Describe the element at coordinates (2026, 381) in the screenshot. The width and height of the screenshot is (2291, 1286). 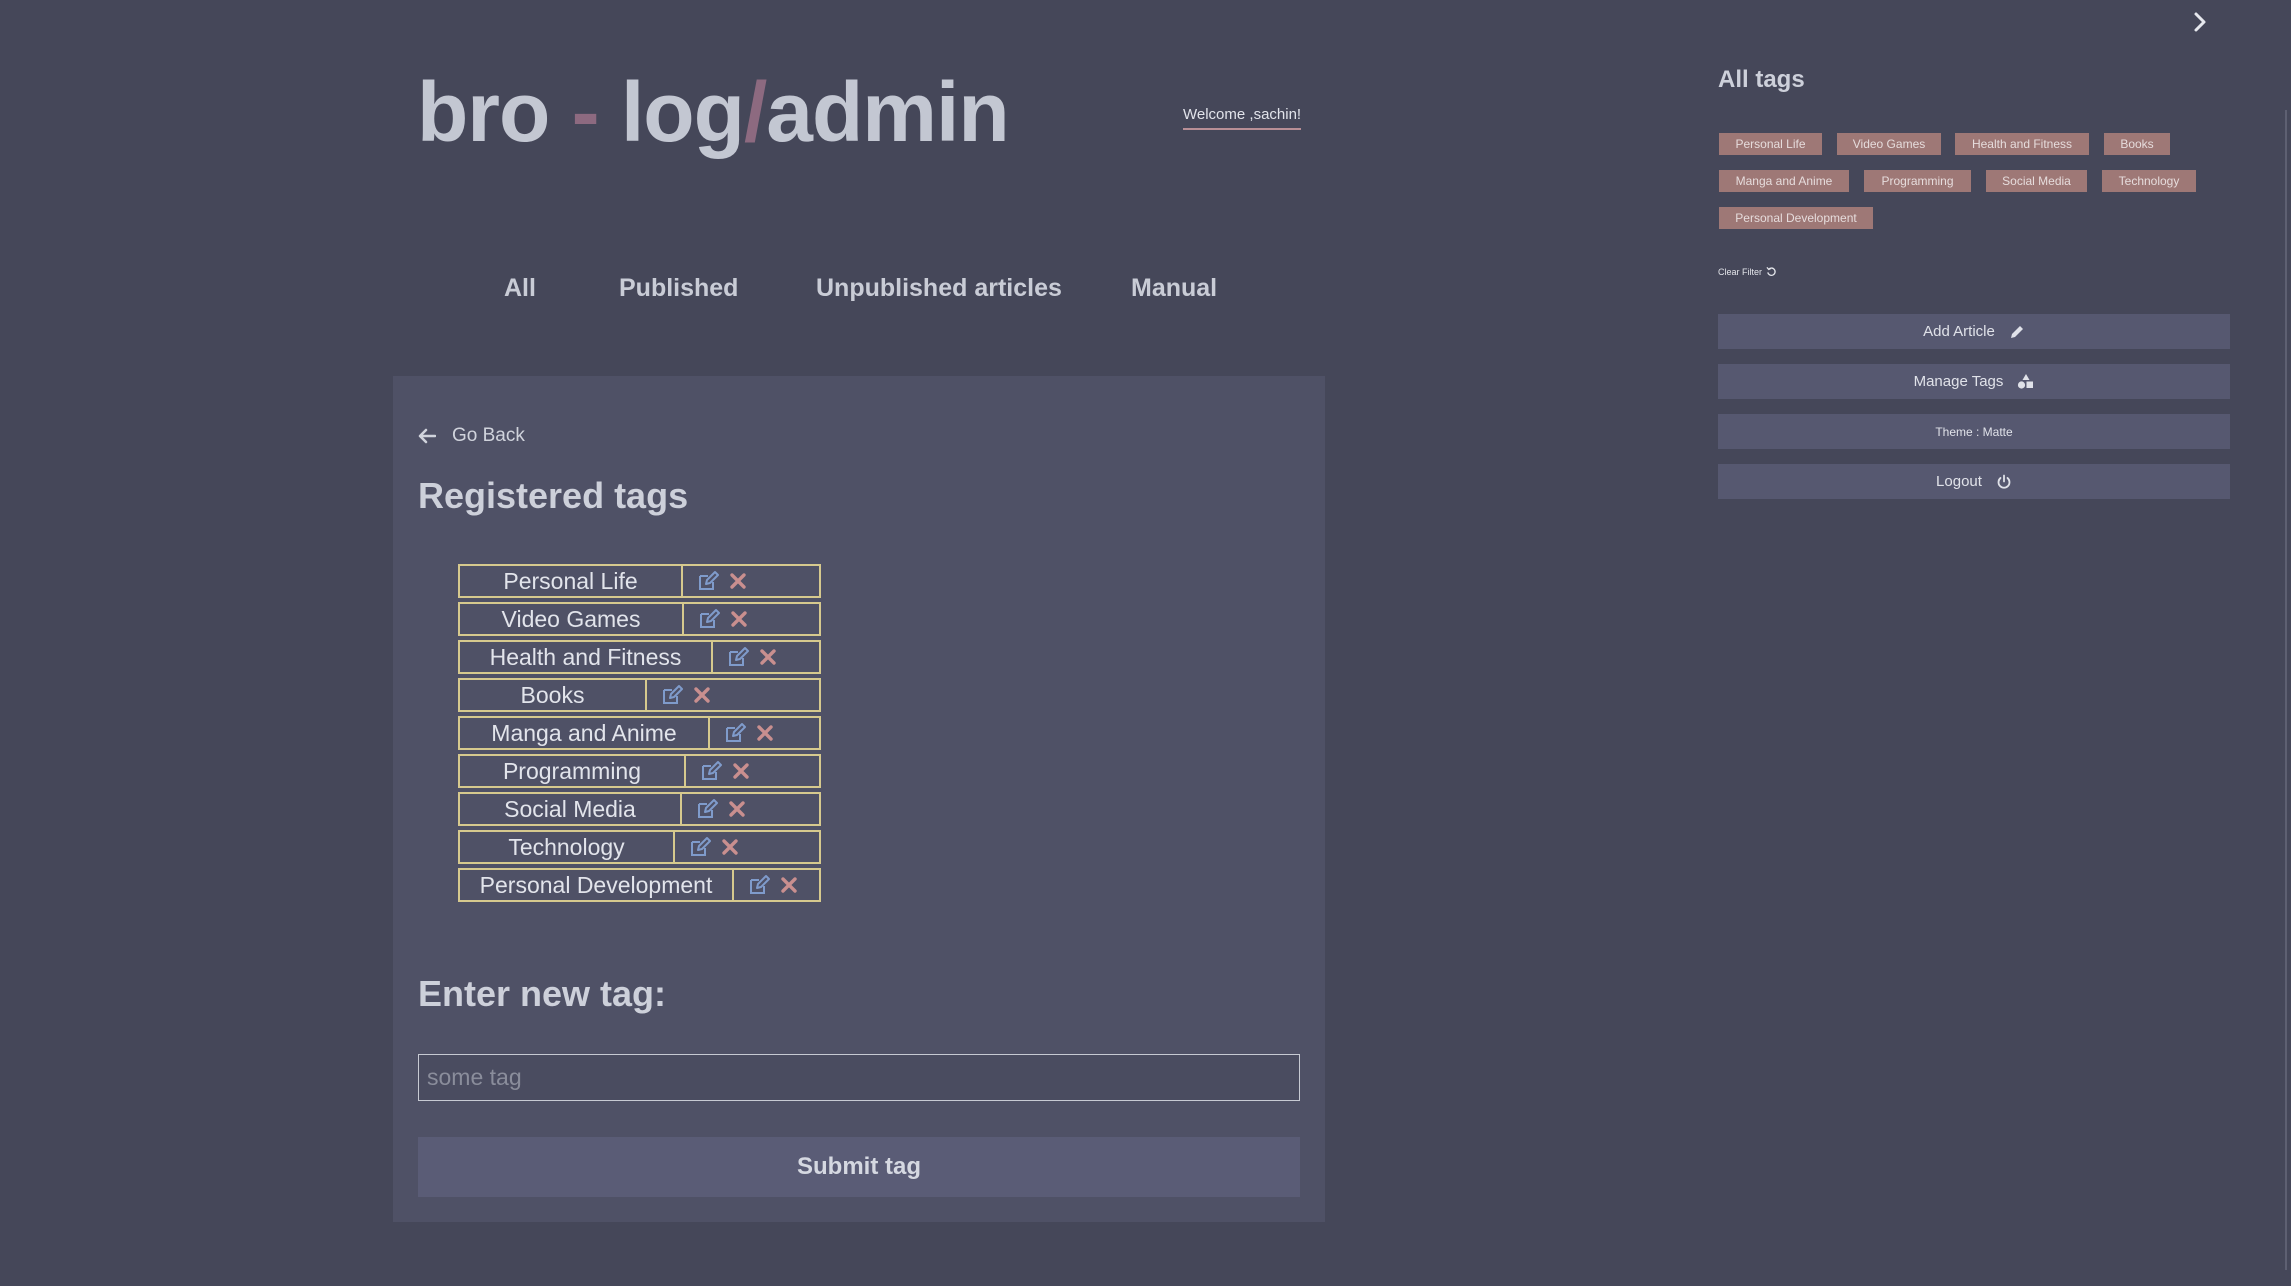
I see `shapes-icon` at that location.